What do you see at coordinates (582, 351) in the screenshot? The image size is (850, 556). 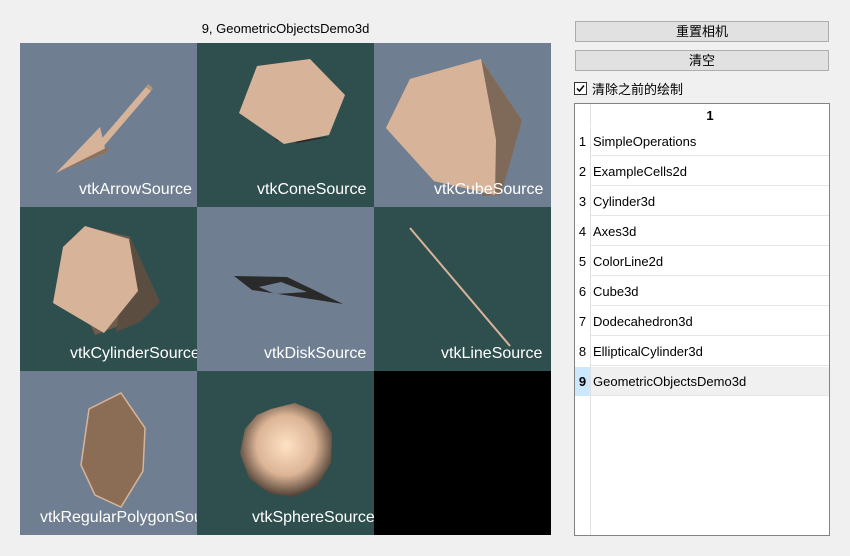 I see `row-number: 8` at bounding box center [582, 351].